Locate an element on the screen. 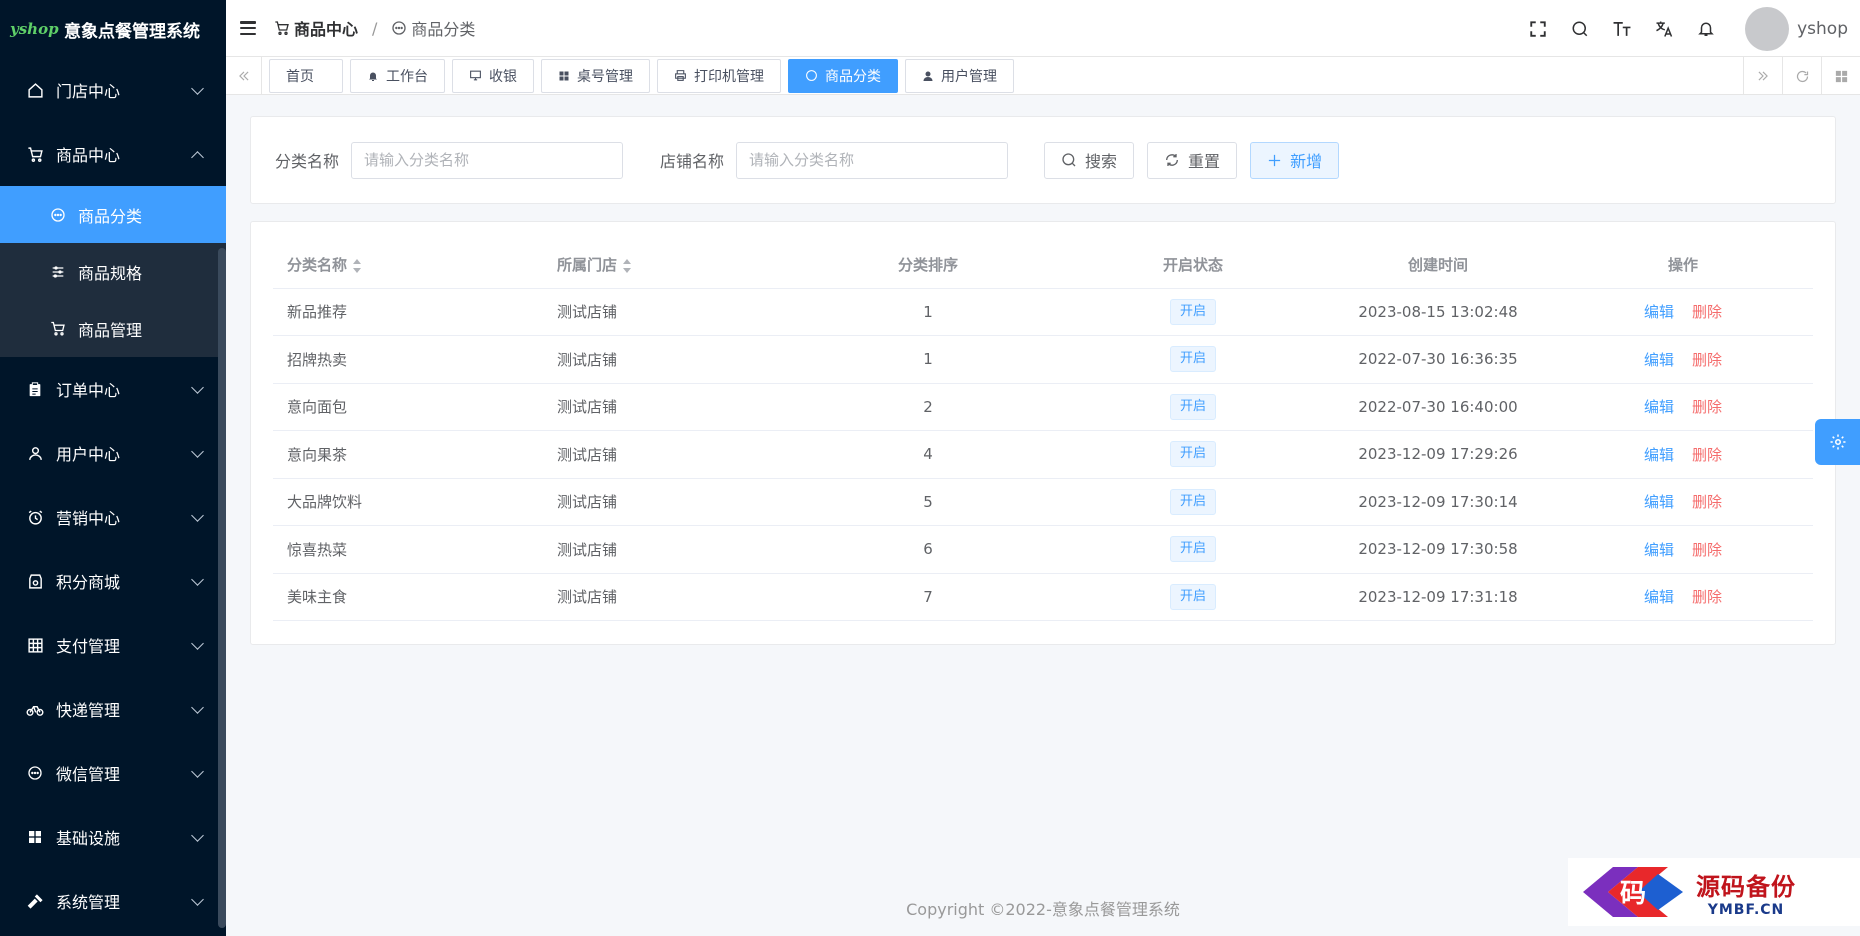 Image resolution: width=1860 pixels, height=936 pixels. app-title: 意象点餐管理系统 is located at coordinates (132, 31).